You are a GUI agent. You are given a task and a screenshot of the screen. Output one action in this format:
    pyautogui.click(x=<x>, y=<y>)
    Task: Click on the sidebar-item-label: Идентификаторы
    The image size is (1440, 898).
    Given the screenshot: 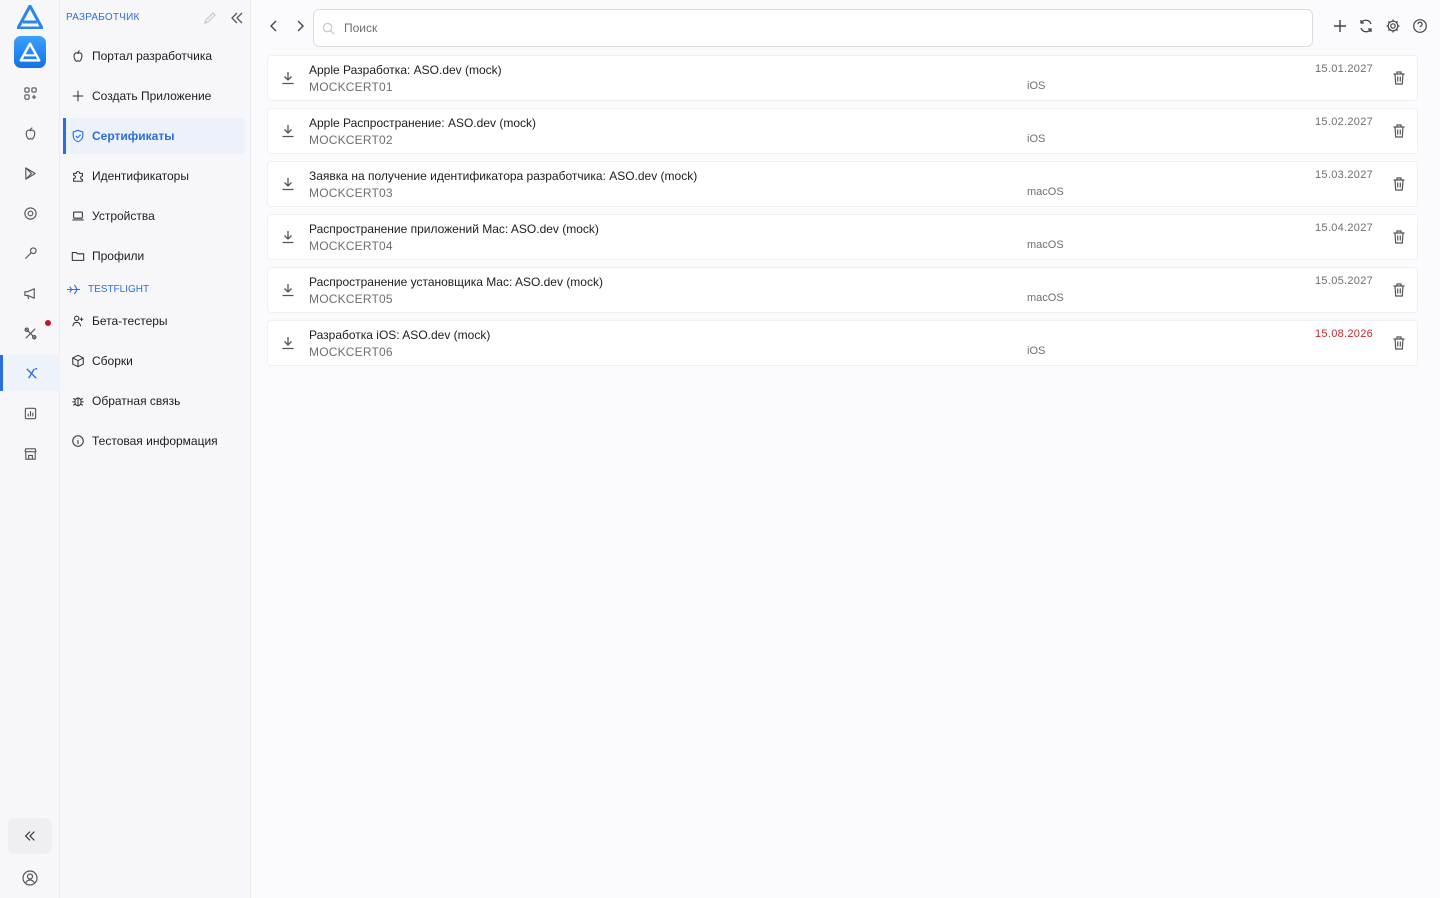 What is the action you would take?
    pyautogui.click(x=140, y=176)
    